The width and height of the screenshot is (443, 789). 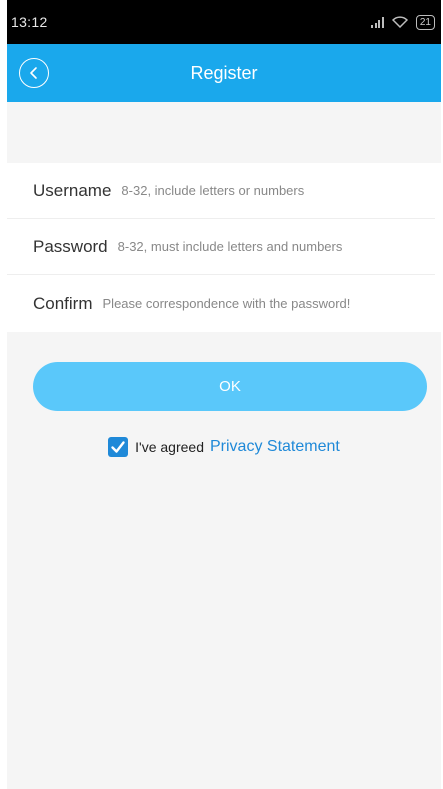 I want to click on header-bar: Register, so click(x=224, y=73).